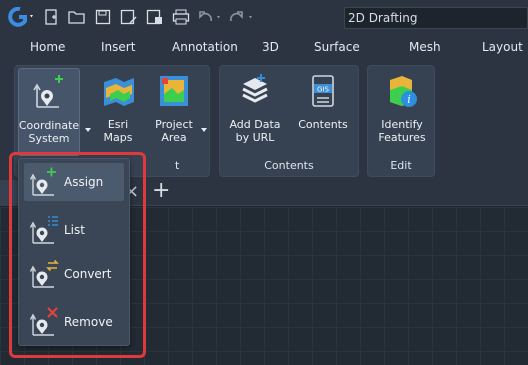 This screenshot has width=528, height=365. Describe the element at coordinates (264, 18) in the screenshot. I see `quick-access-toolbar: 2D Drafting` at that location.